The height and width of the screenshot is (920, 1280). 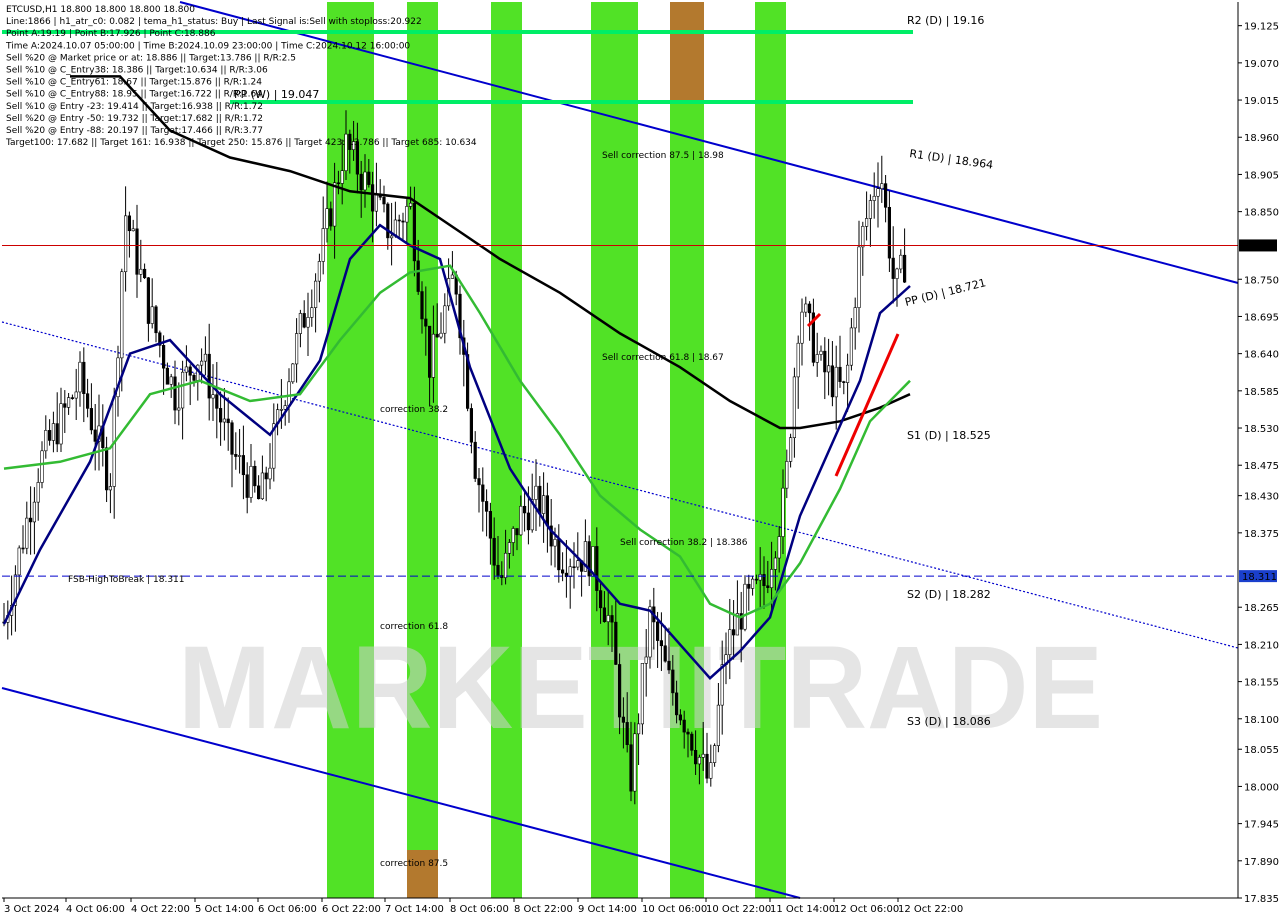 I want to click on x-tick-label: 6 Oct 06:00, so click(x=287, y=909).